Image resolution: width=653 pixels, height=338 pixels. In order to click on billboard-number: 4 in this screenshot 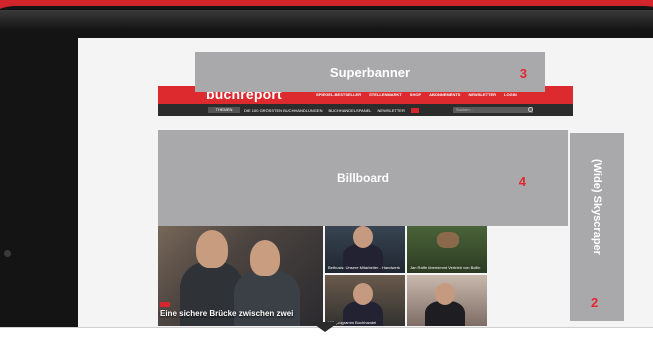, I will do `click(522, 181)`.